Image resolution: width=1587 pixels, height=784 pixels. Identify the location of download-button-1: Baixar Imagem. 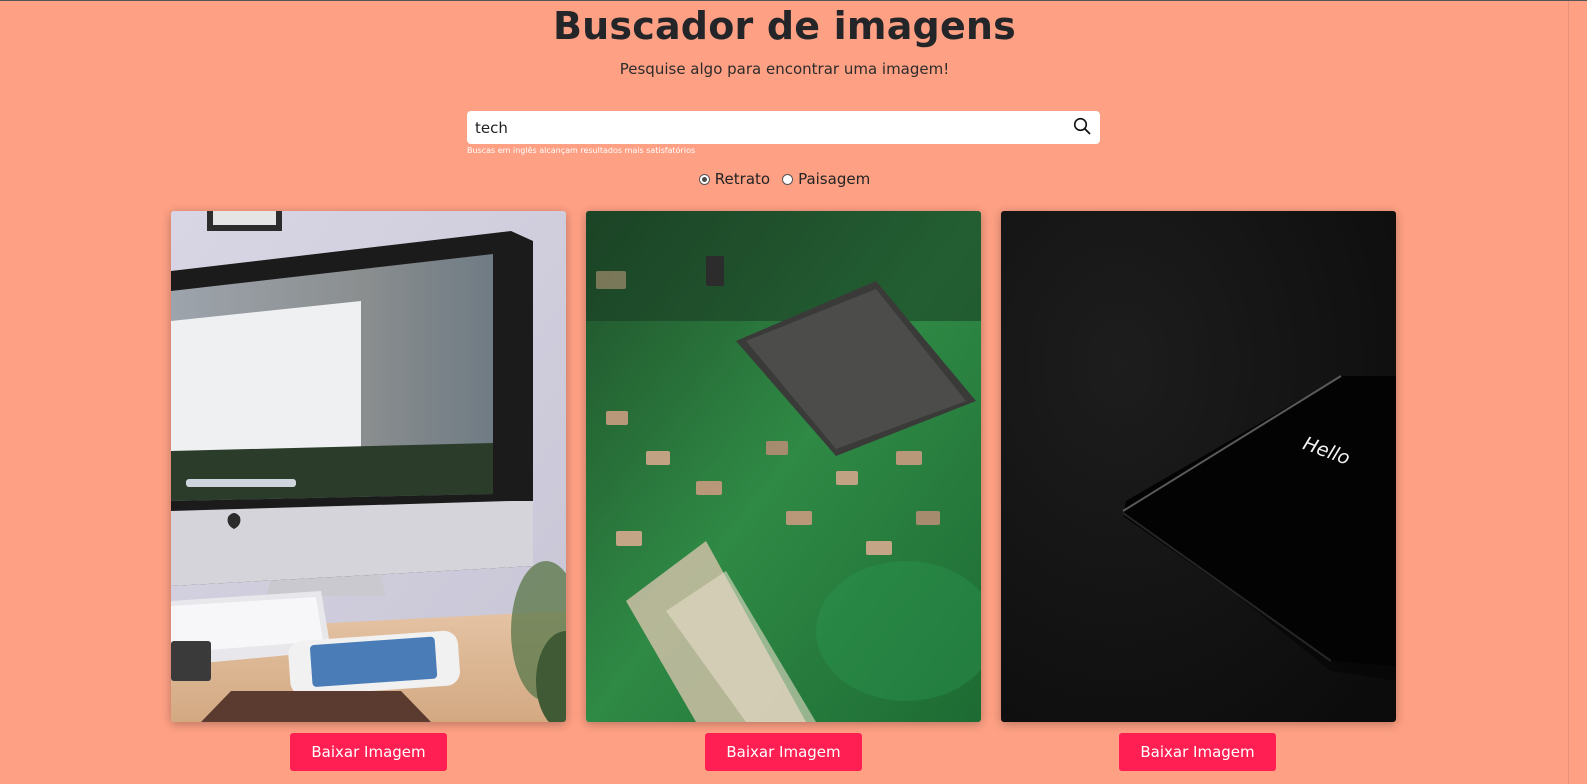
(368, 752).